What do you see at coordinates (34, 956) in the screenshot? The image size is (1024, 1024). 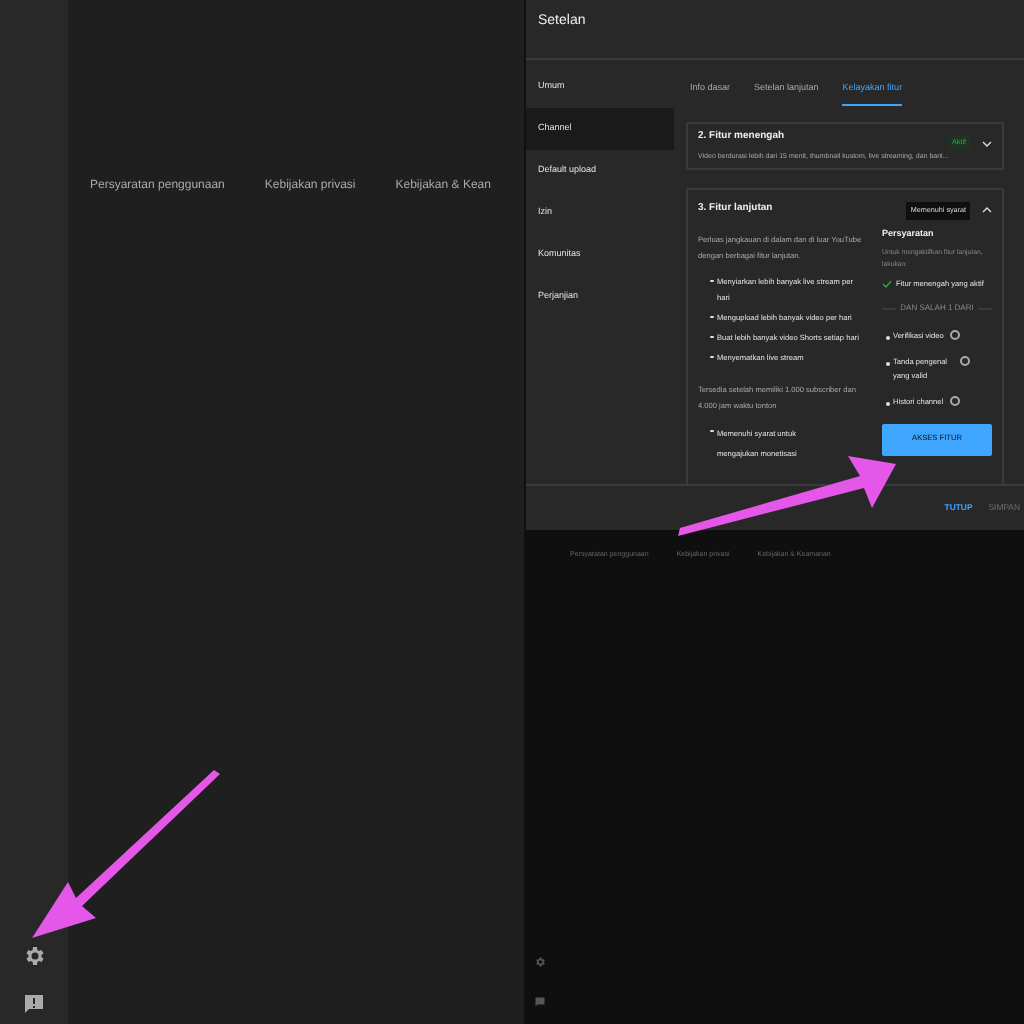 I see `settings-icon` at bounding box center [34, 956].